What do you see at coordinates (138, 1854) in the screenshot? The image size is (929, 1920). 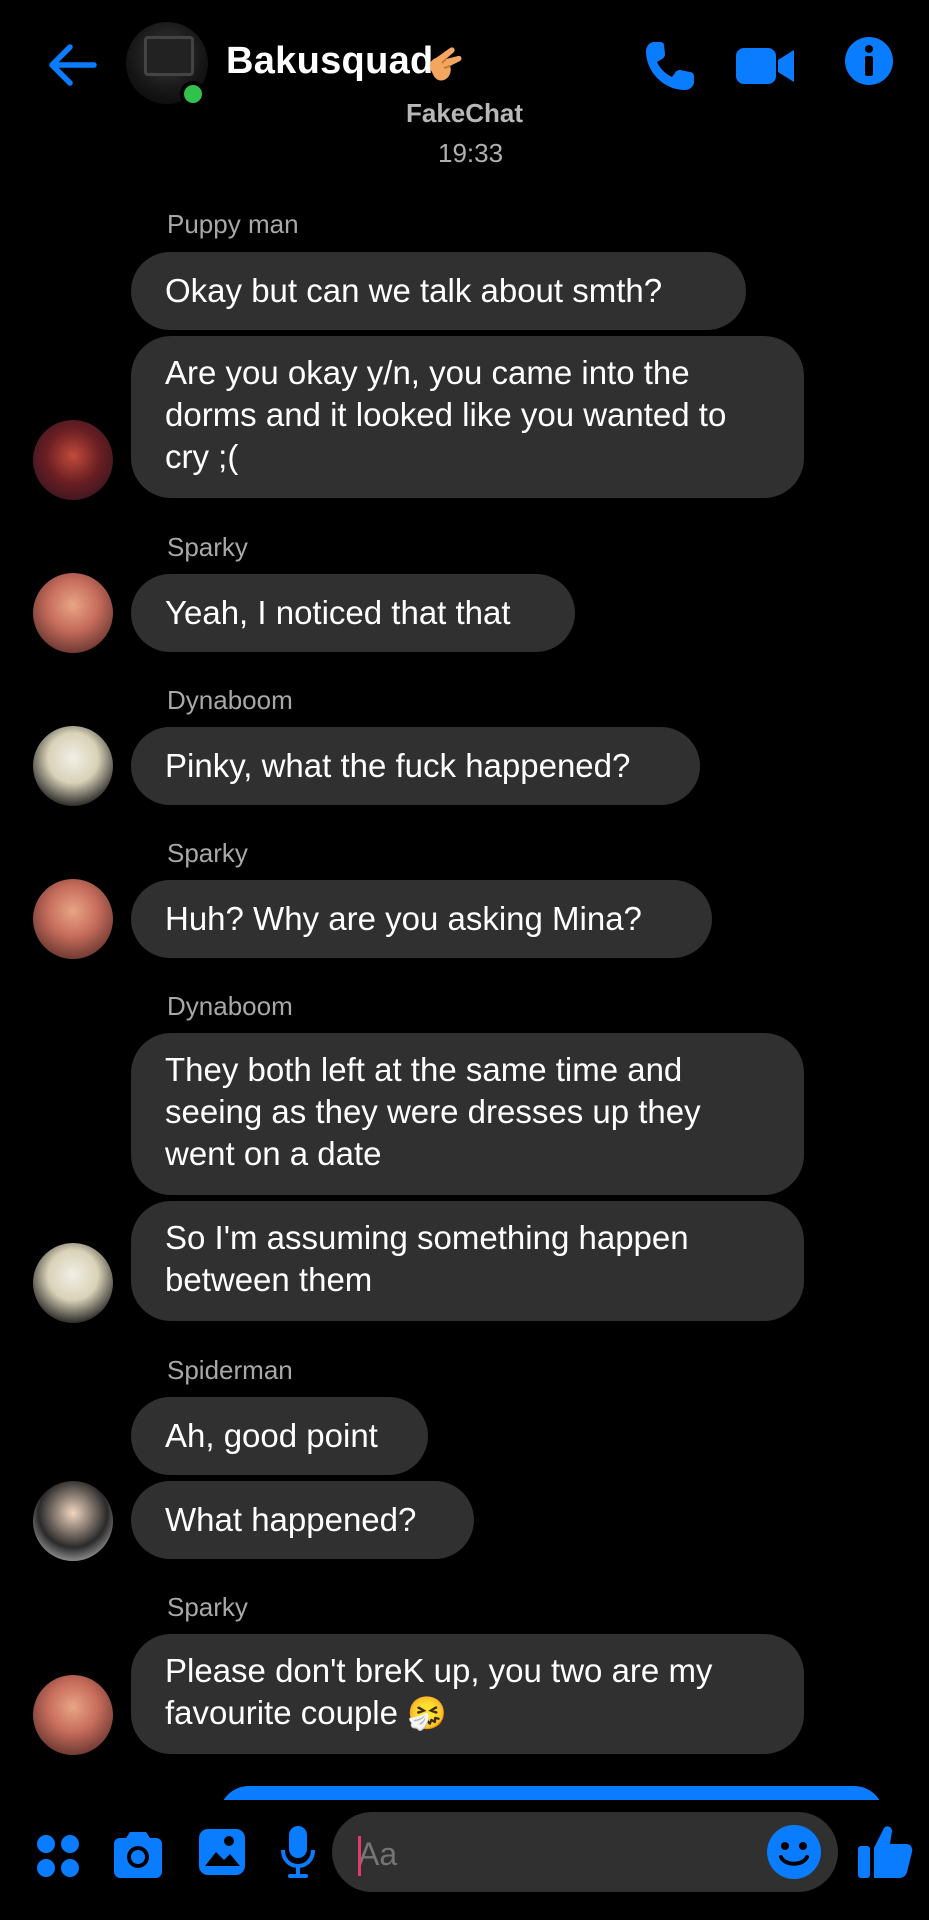 I see `camera-icon` at bounding box center [138, 1854].